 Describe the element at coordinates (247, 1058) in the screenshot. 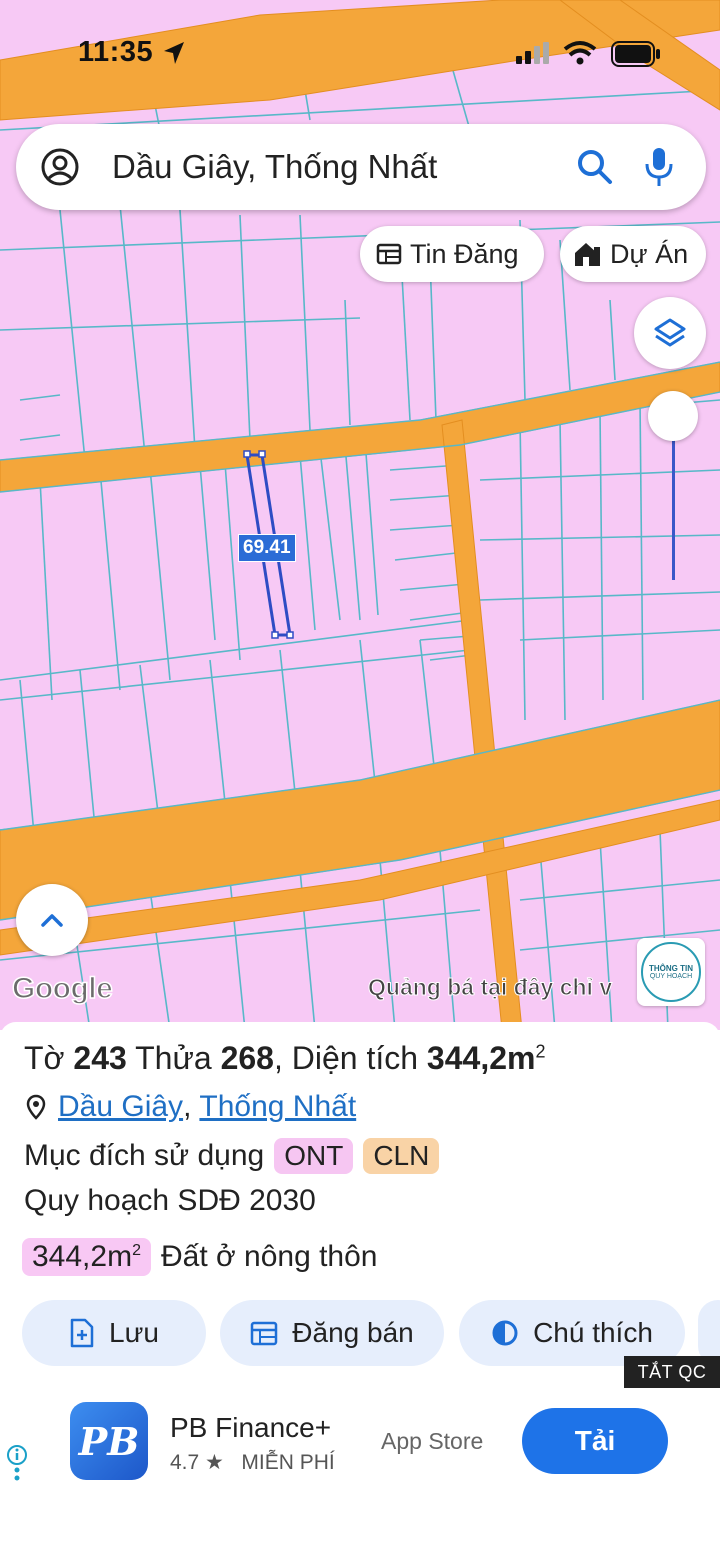

I see `lot-number: 268` at that location.